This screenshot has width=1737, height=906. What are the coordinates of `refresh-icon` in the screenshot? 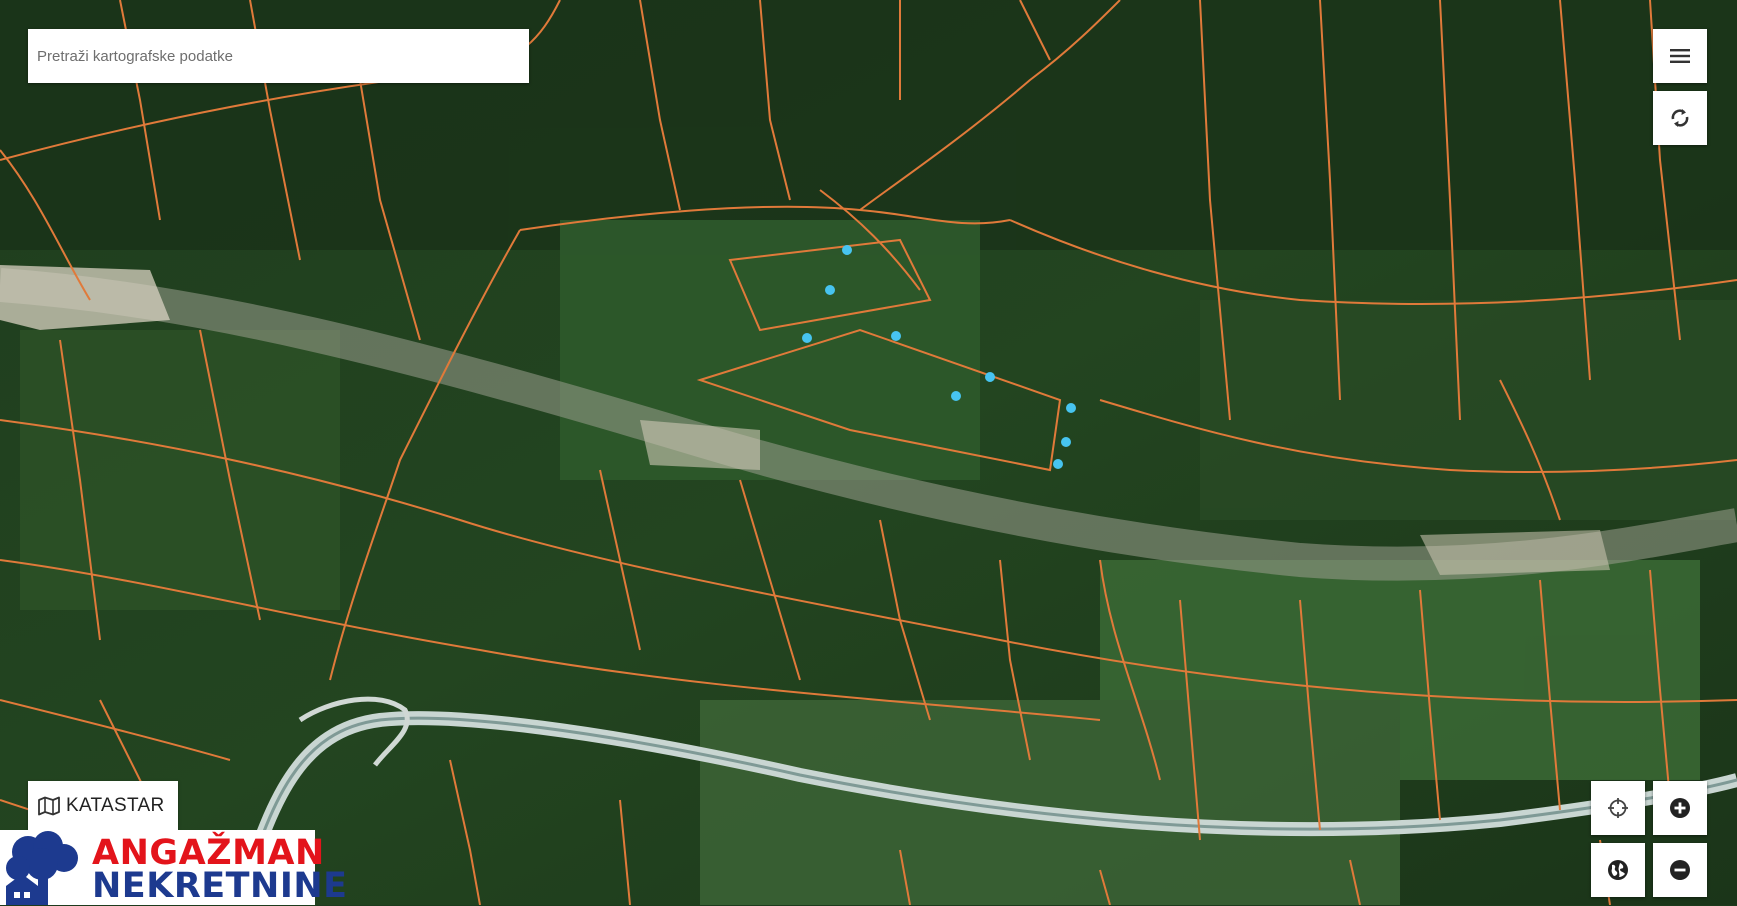 It's located at (1680, 118).